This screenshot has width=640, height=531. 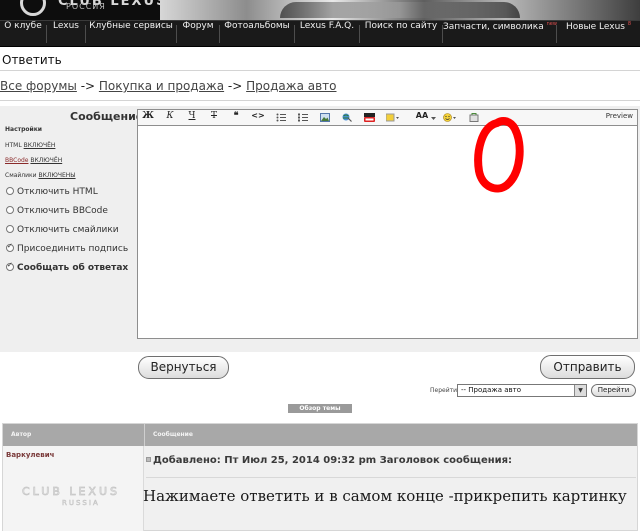 I want to click on font-size-button: AA, so click(x=422, y=117).